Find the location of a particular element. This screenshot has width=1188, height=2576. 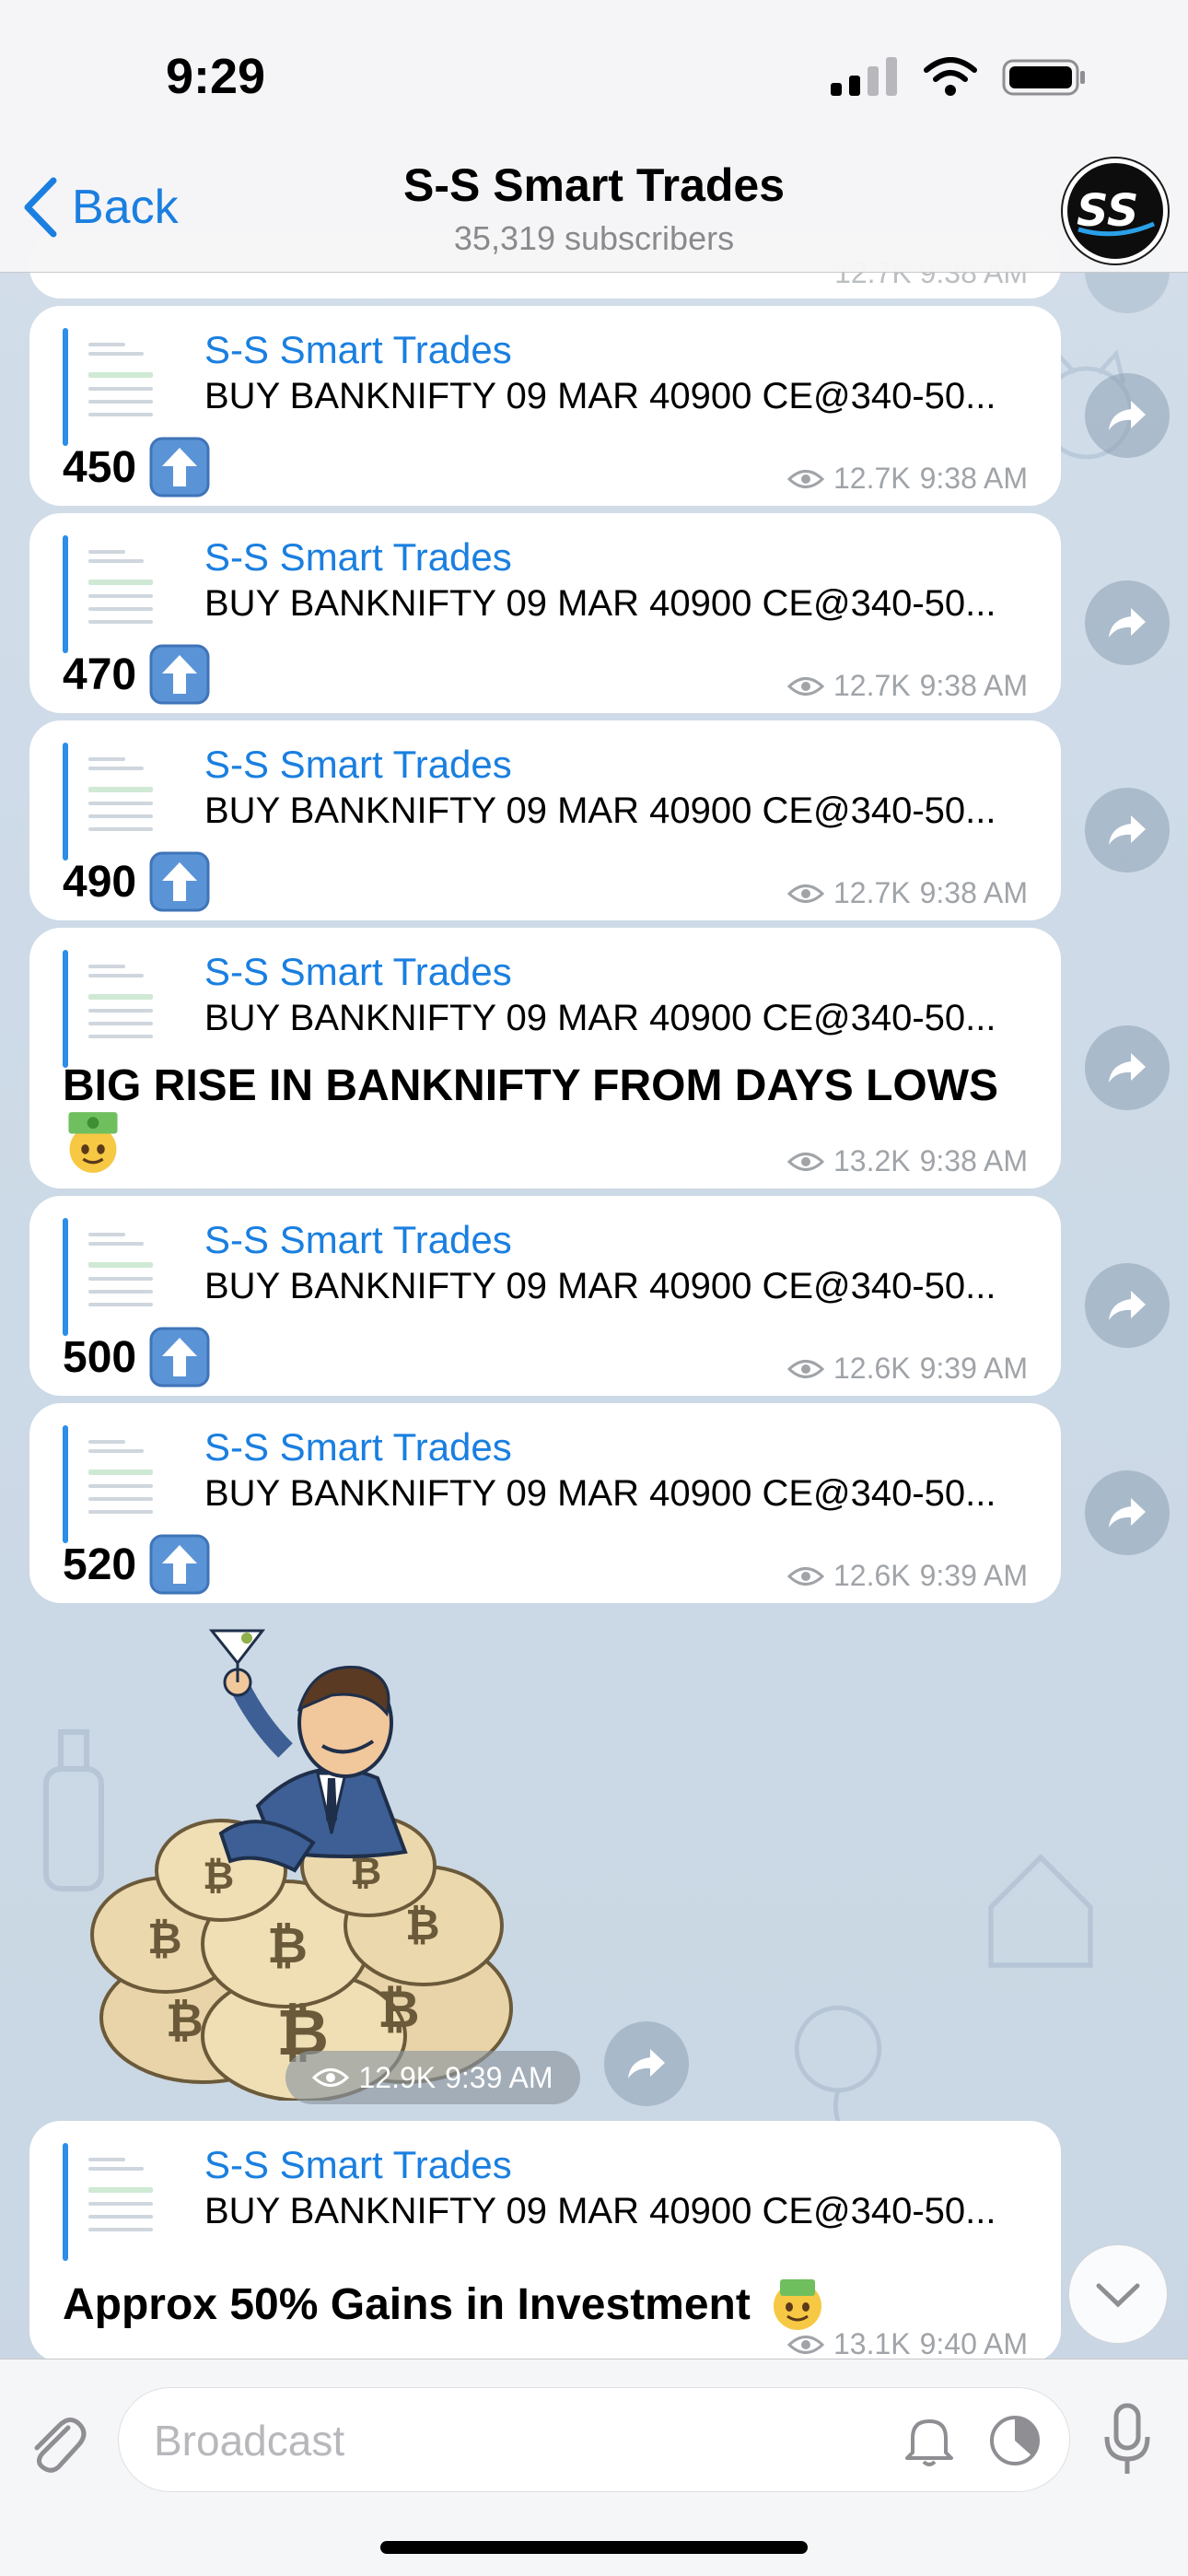

doodle-house is located at coordinates (1040, 1911).